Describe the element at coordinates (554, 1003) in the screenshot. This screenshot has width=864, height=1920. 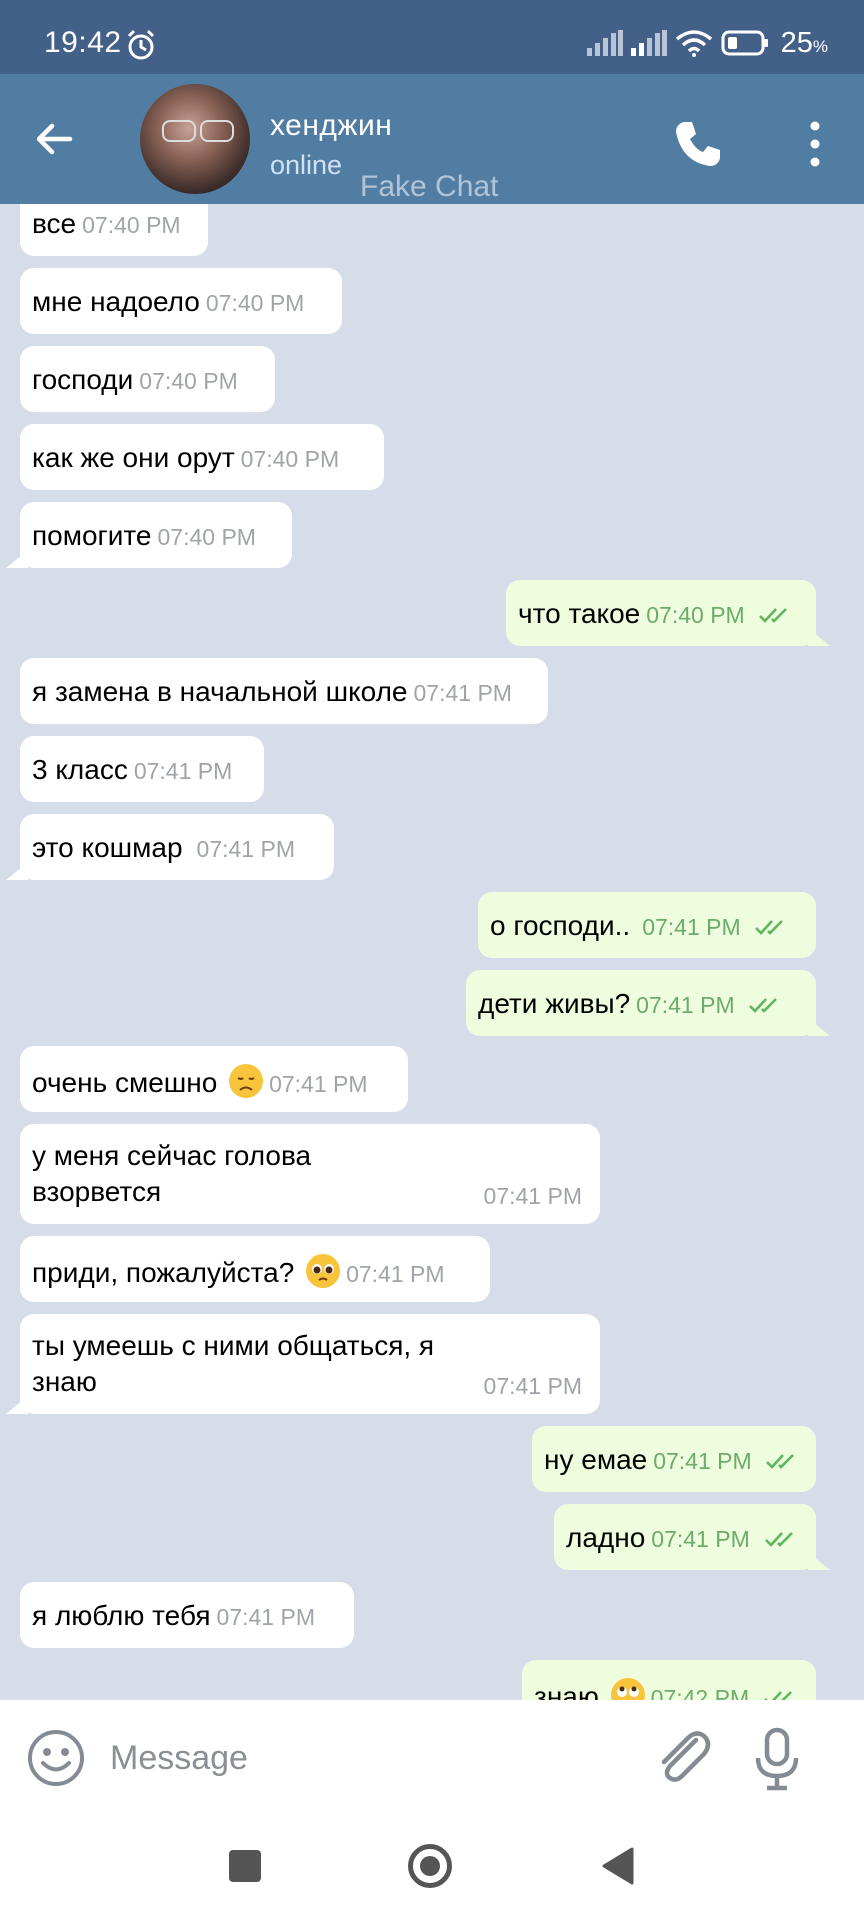
I see `message-text: дети живы?` at that location.